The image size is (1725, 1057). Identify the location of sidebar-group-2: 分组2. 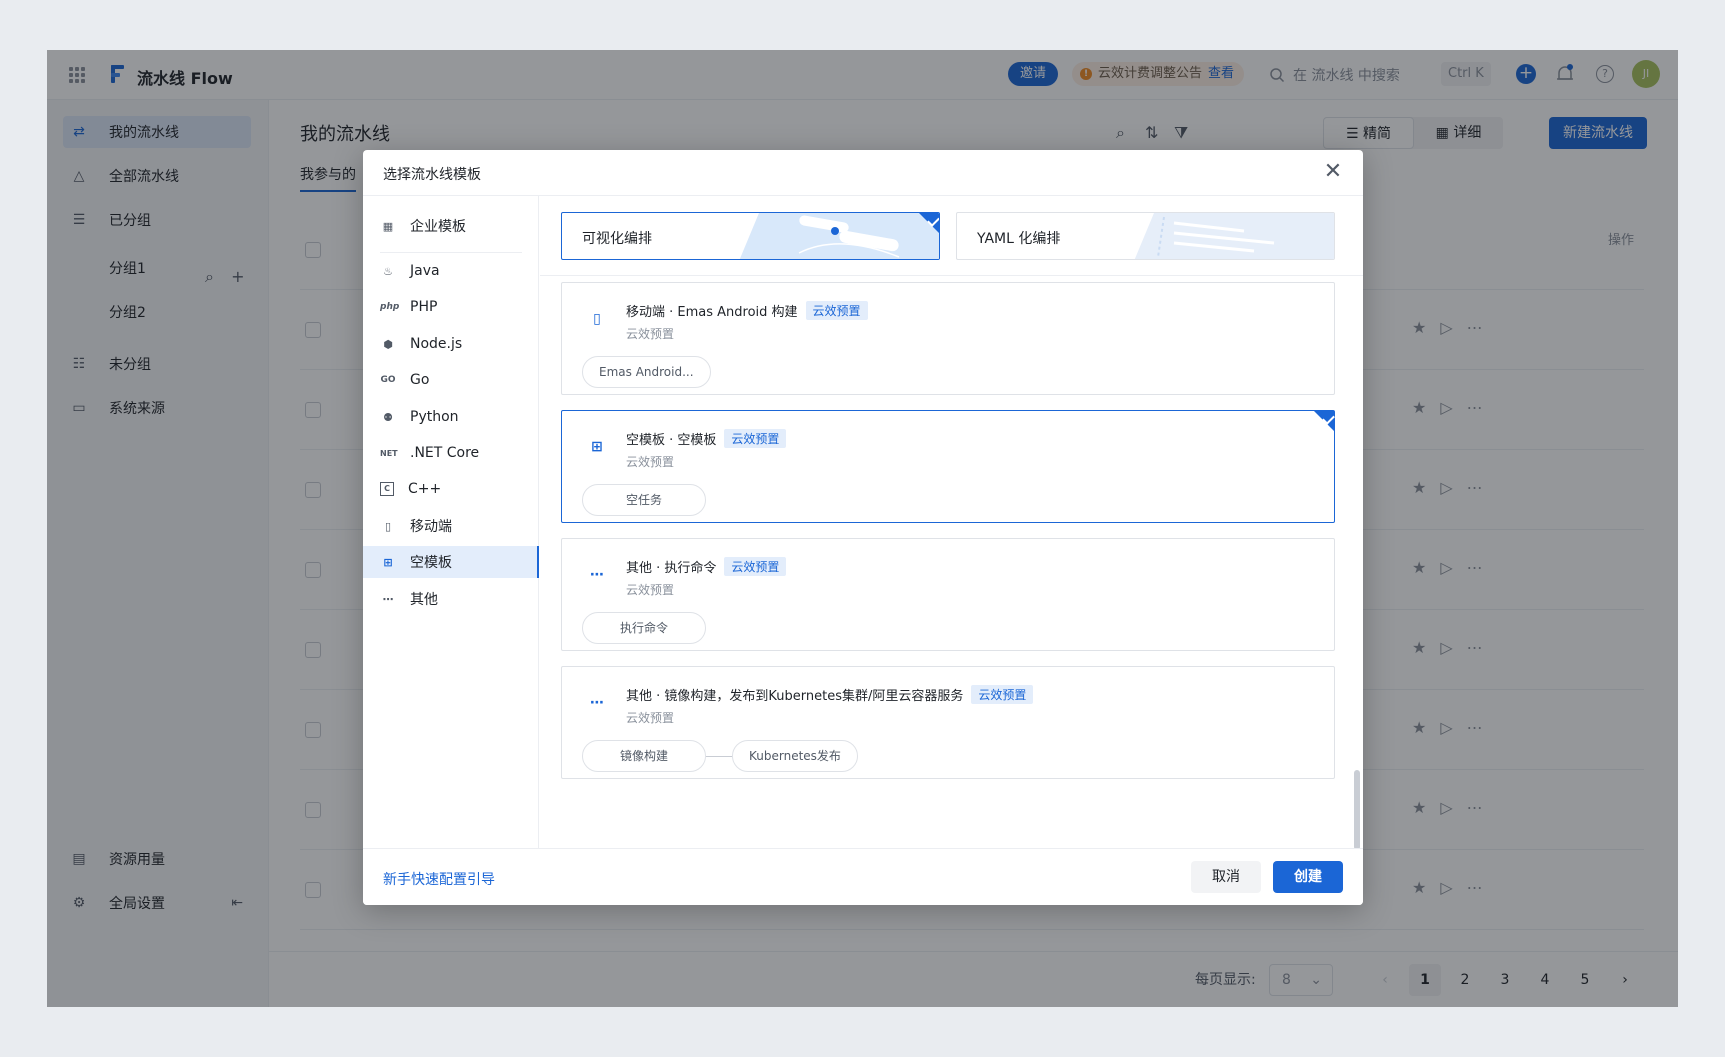
(127, 312).